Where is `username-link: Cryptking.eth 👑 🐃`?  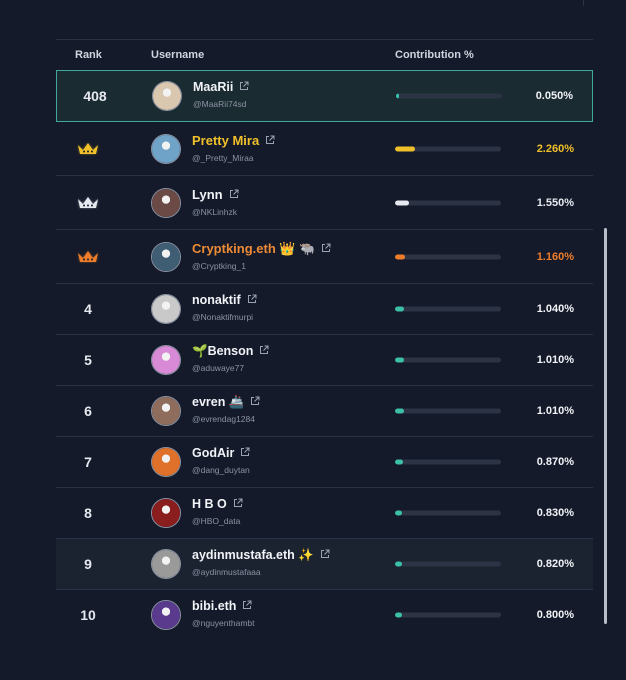
username-link: Cryptking.eth 👑 🐃 is located at coordinates (261, 249).